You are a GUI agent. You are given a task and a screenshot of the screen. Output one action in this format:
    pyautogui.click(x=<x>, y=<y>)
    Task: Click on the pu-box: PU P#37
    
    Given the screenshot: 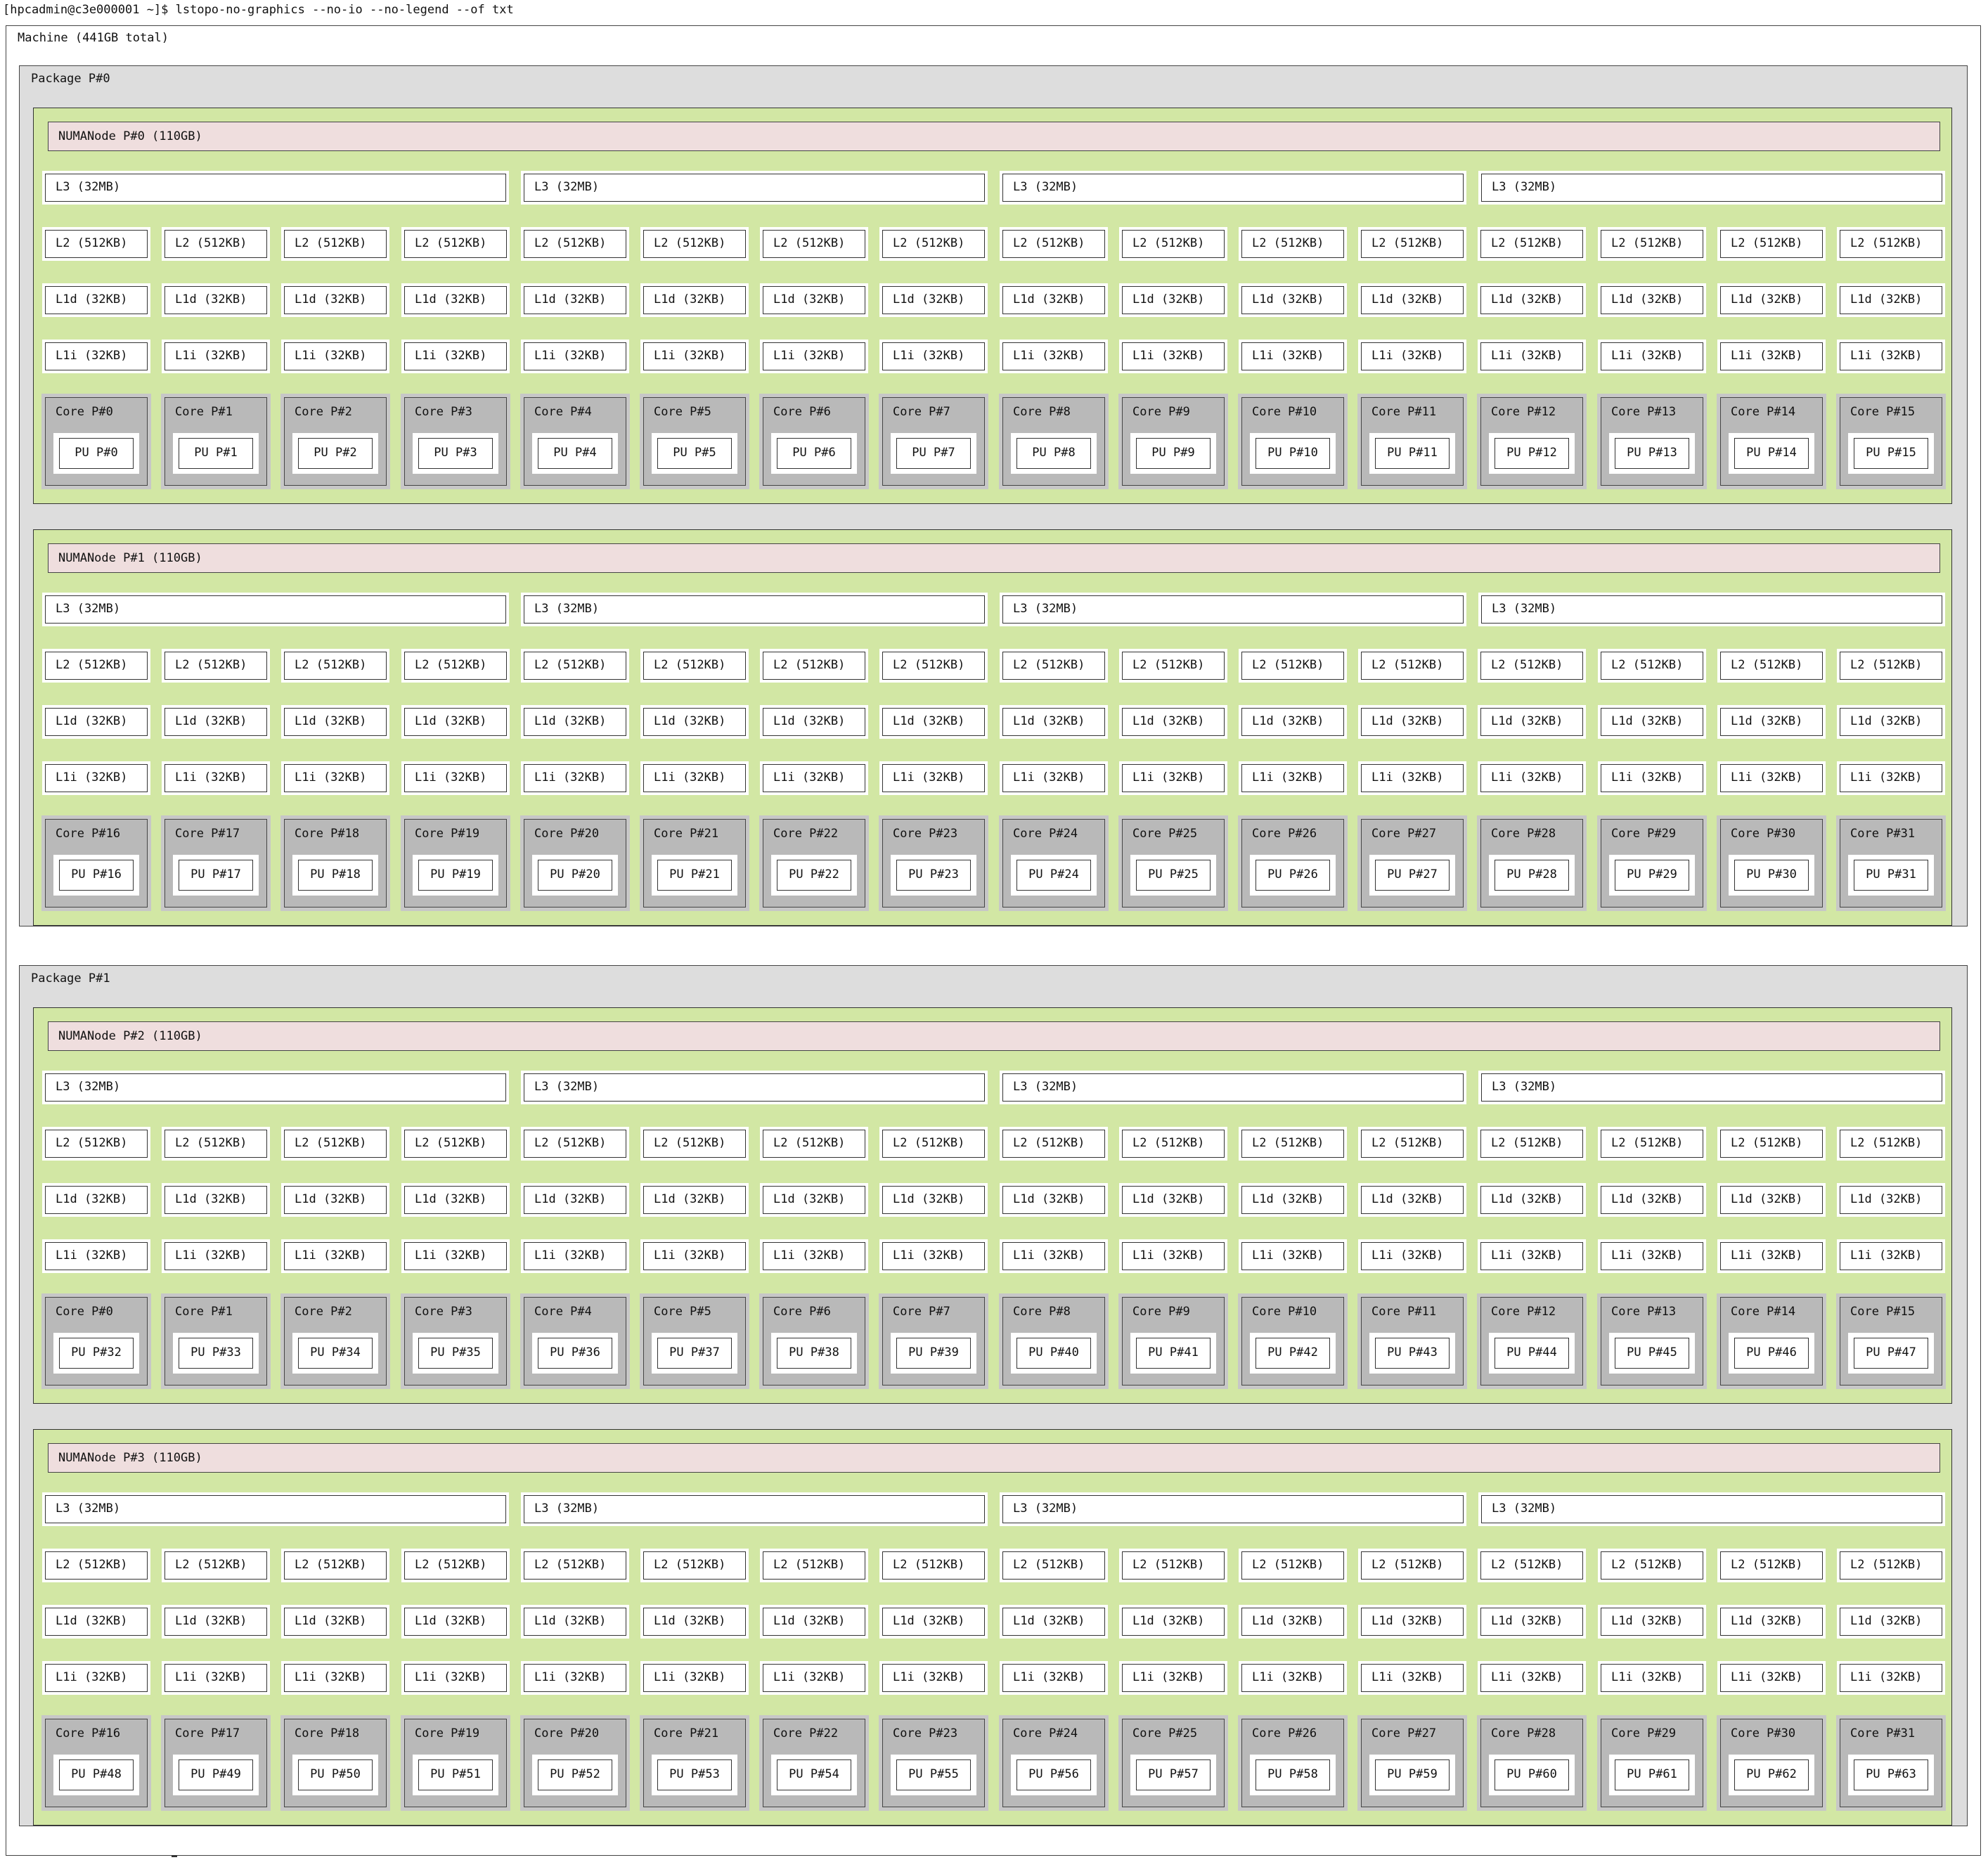 What is the action you would take?
    pyautogui.click(x=694, y=1353)
    